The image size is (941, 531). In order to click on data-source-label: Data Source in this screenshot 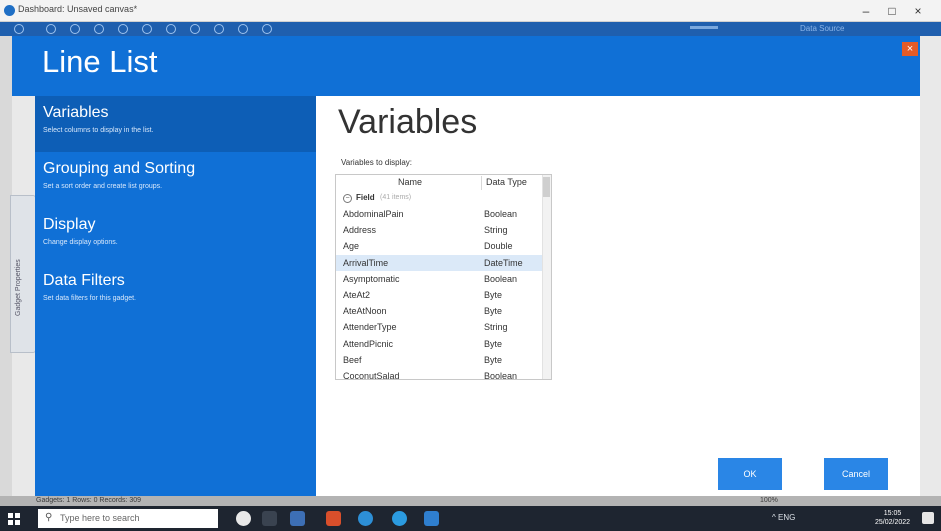, I will do `click(822, 28)`.